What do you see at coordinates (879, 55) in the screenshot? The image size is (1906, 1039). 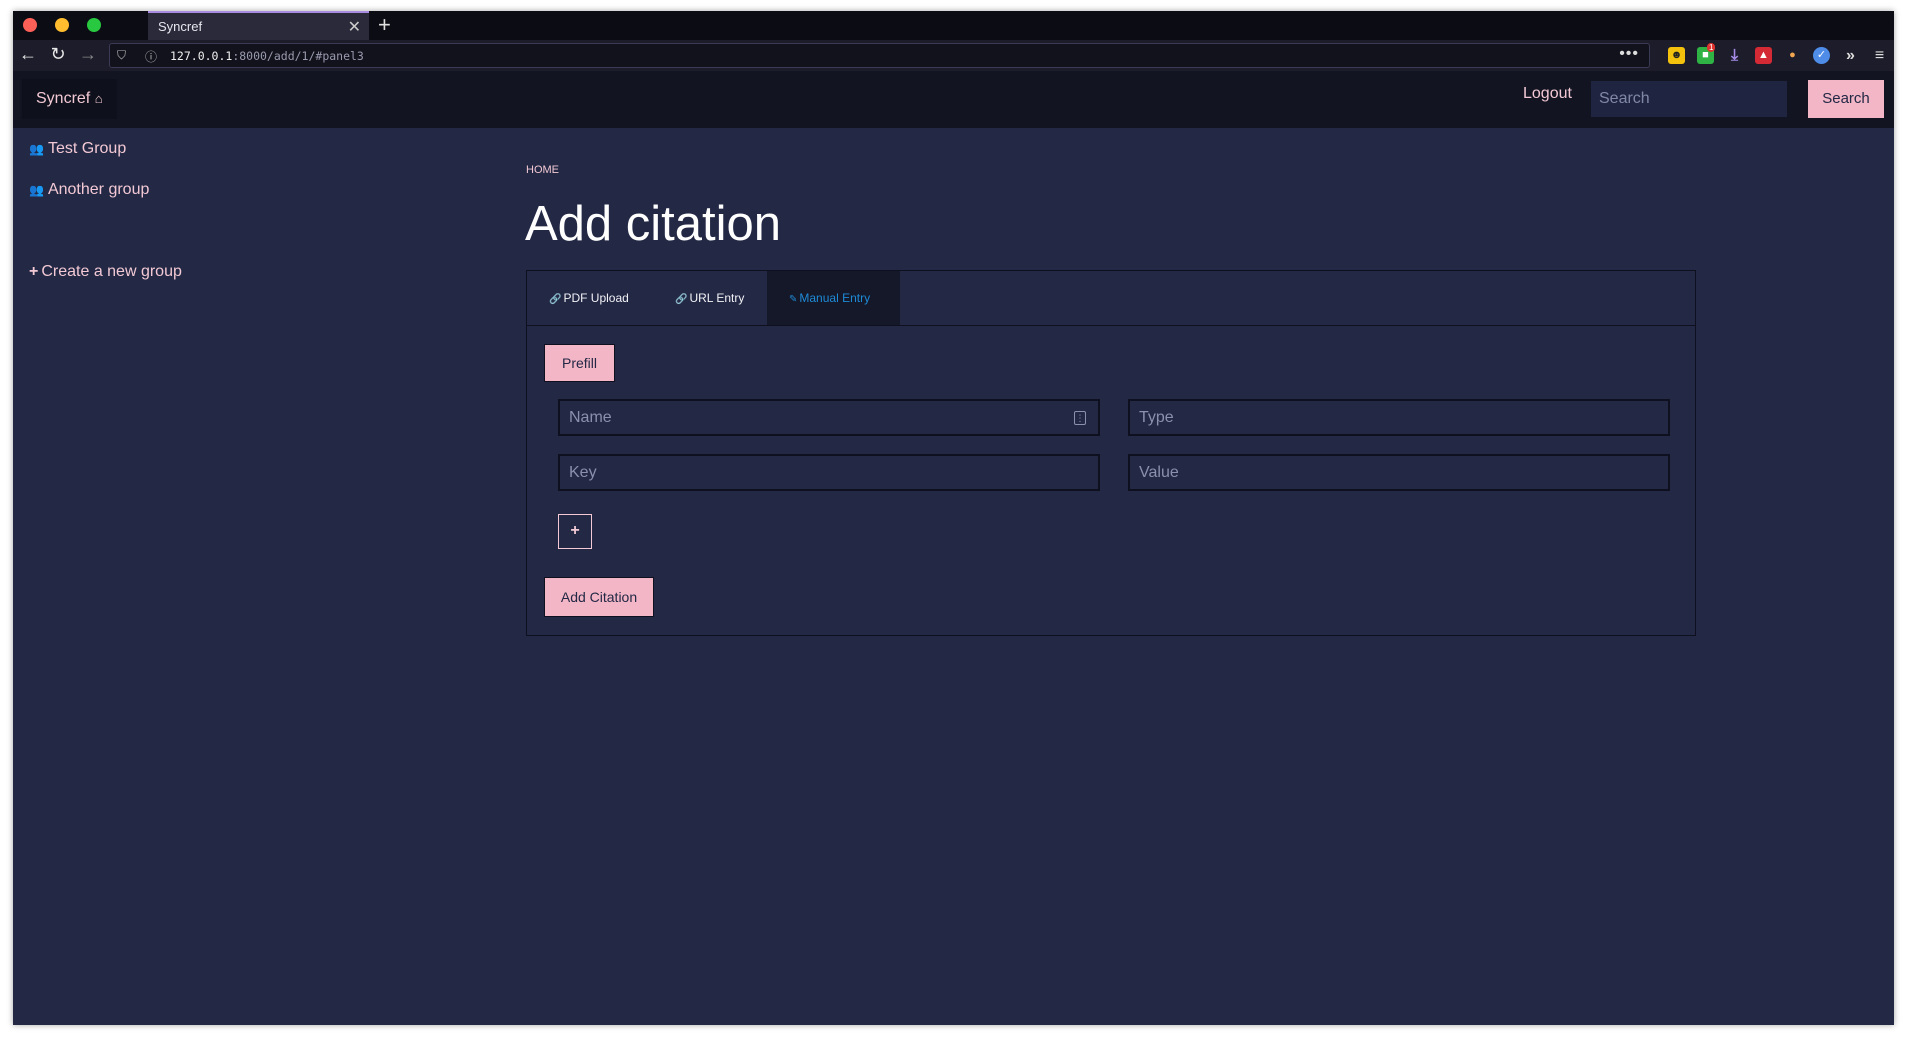 I see `address-bar: ⛉ ⓘ 127.0.0.1:8000/add/1/#panel3 •••` at bounding box center [879, 55].